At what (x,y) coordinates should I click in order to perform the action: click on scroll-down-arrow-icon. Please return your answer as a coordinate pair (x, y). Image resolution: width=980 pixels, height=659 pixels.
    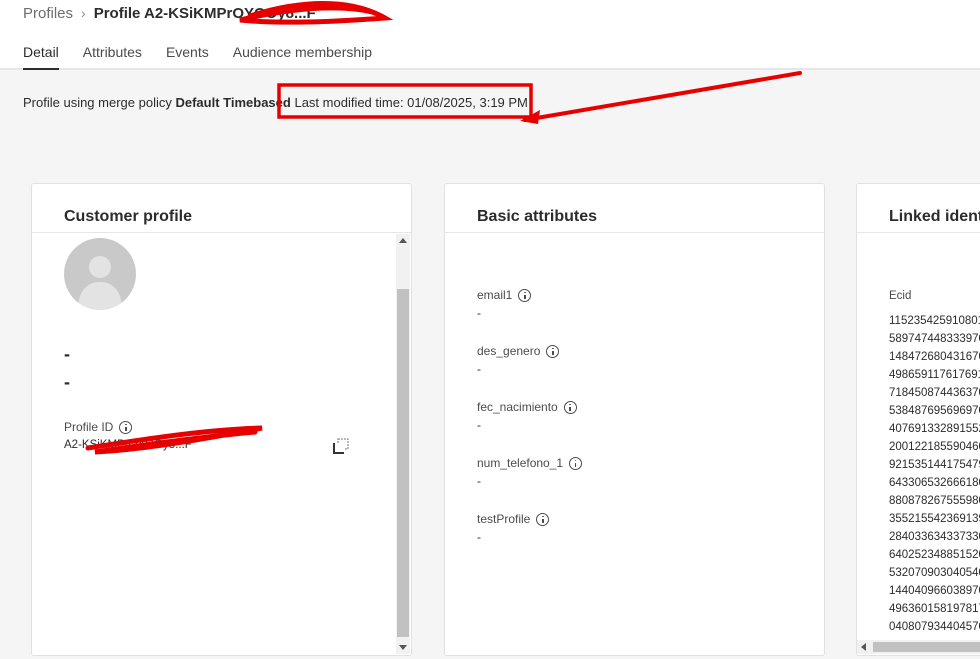
    Looking at the image, I should click on (403, 647).